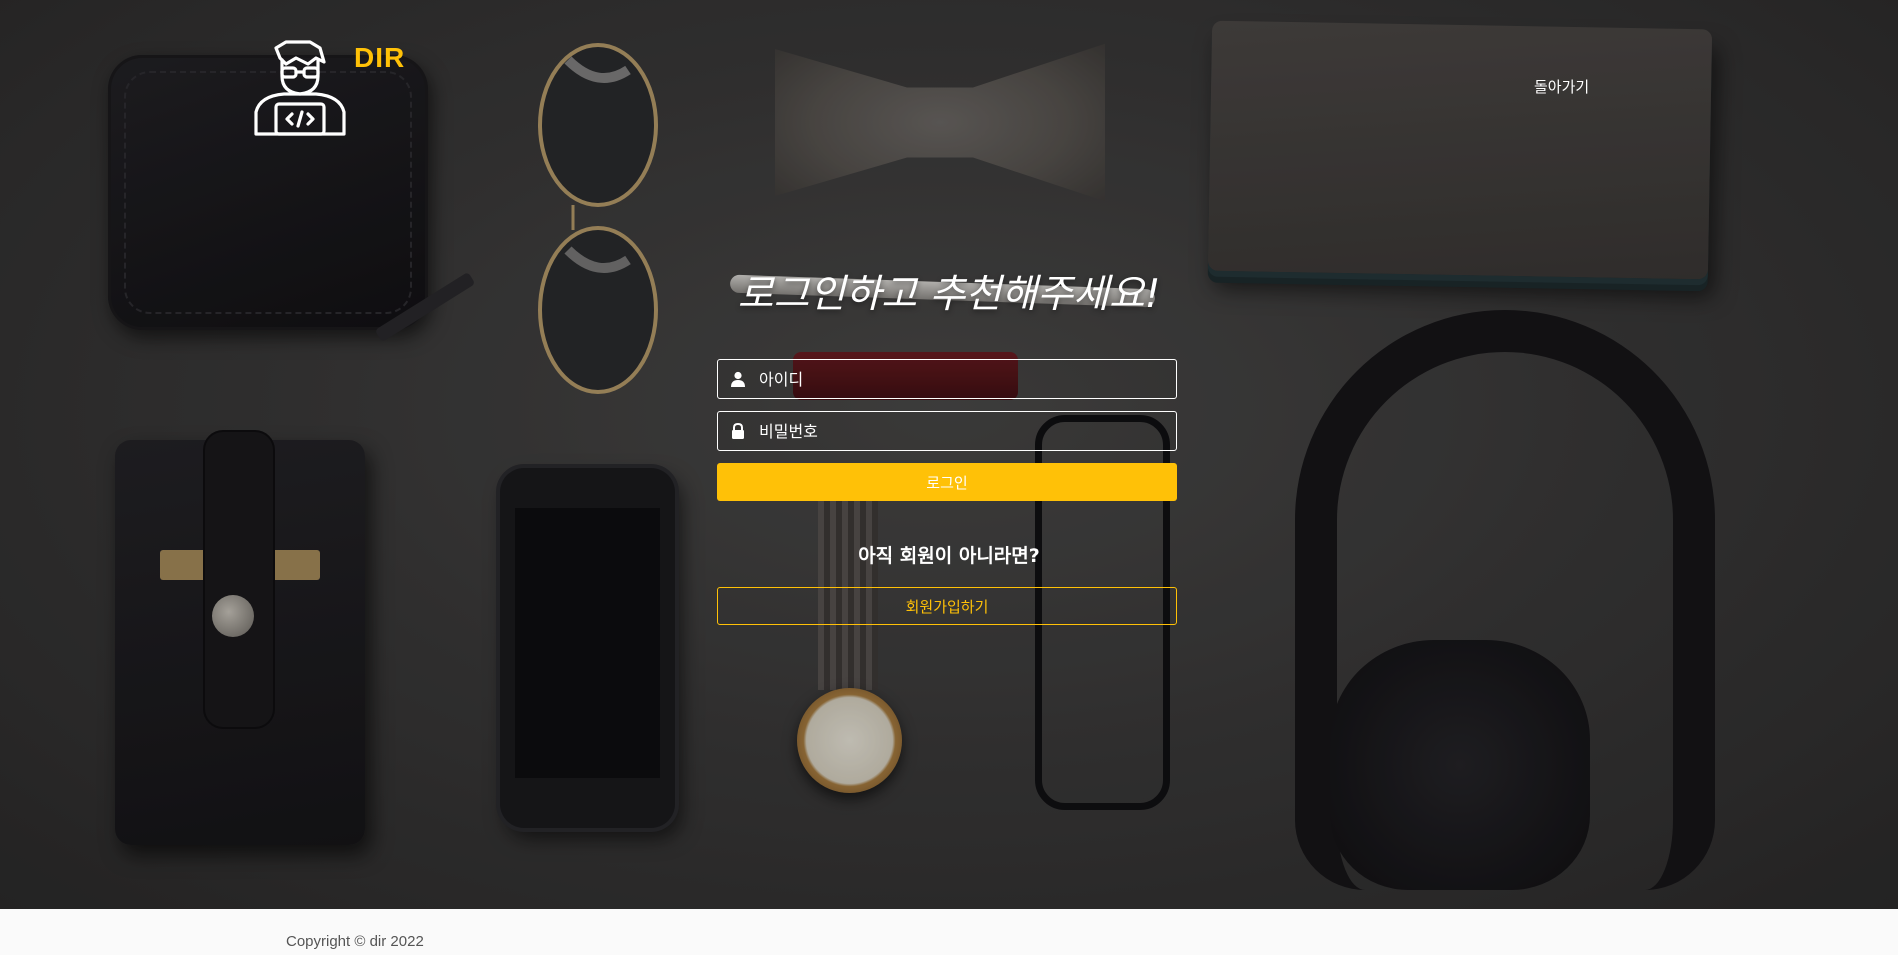  I want to click on page-title: 로그인하고 추천해주세요!, so click(949, 294).